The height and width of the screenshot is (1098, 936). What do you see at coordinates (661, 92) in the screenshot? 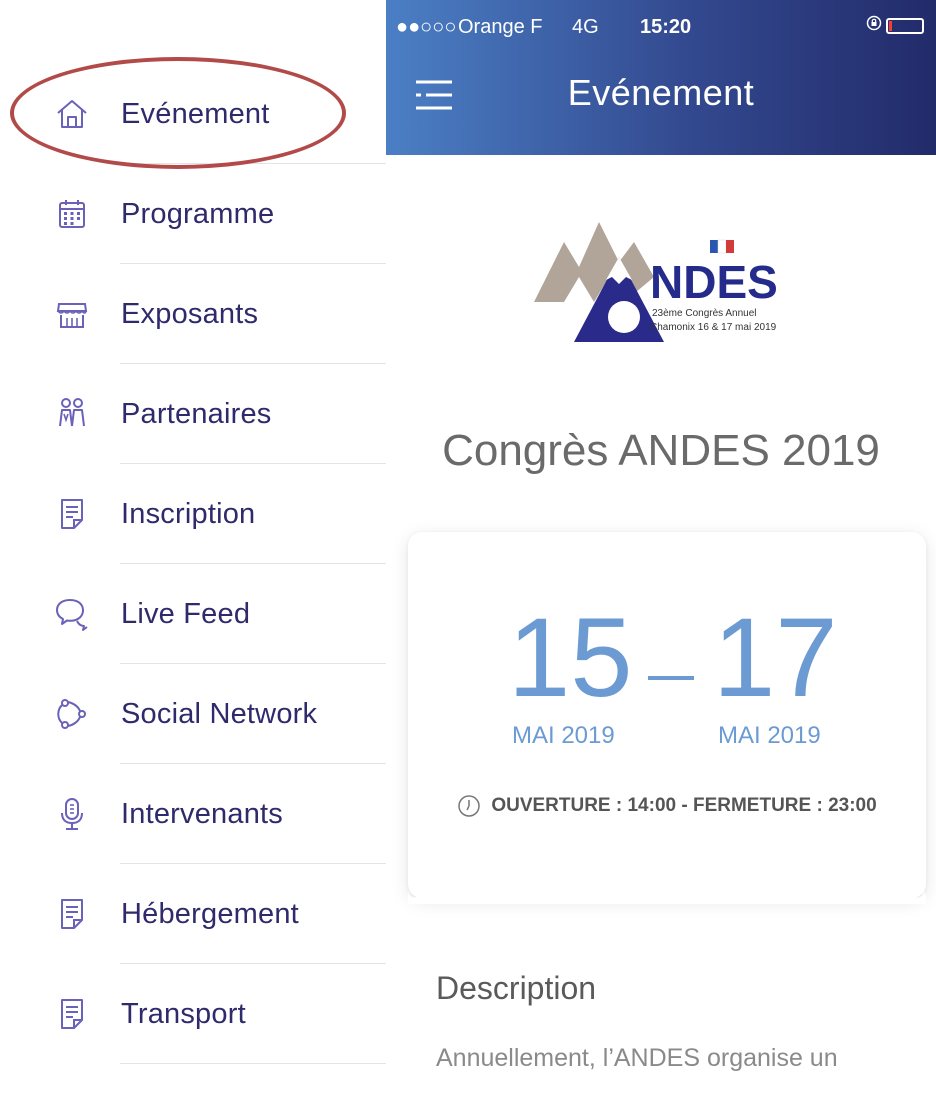
I see `page-title: Evénement` at bounding box center [661, 92].